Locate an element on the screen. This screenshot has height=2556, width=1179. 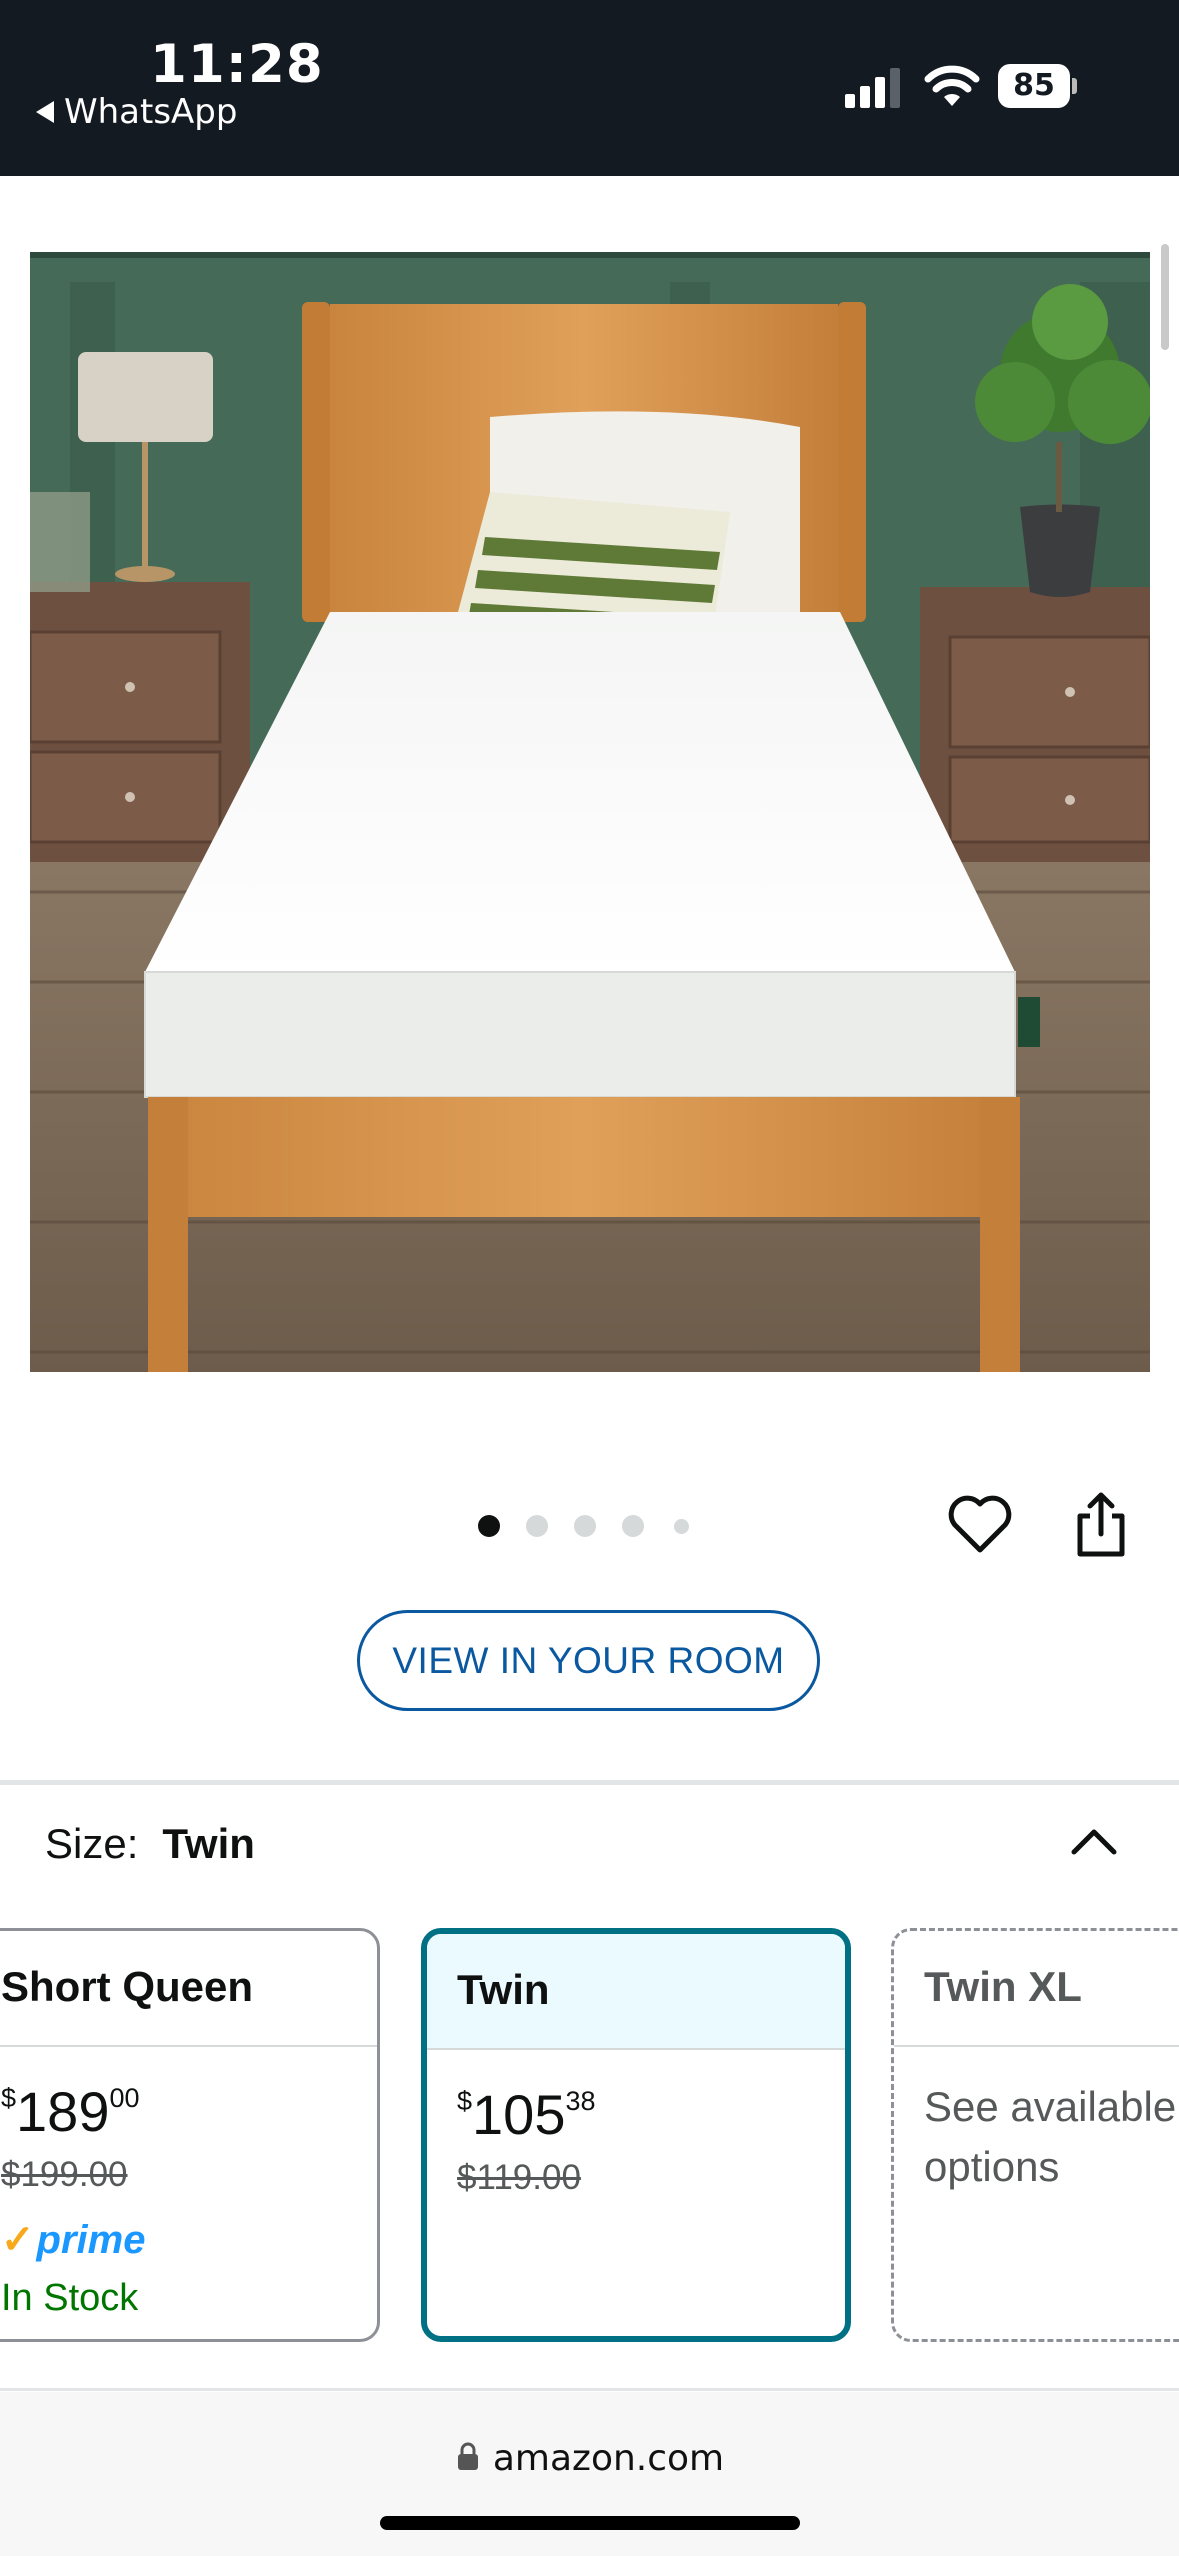
size-heading: Size: Twin is located at coordinates (150, 1844).